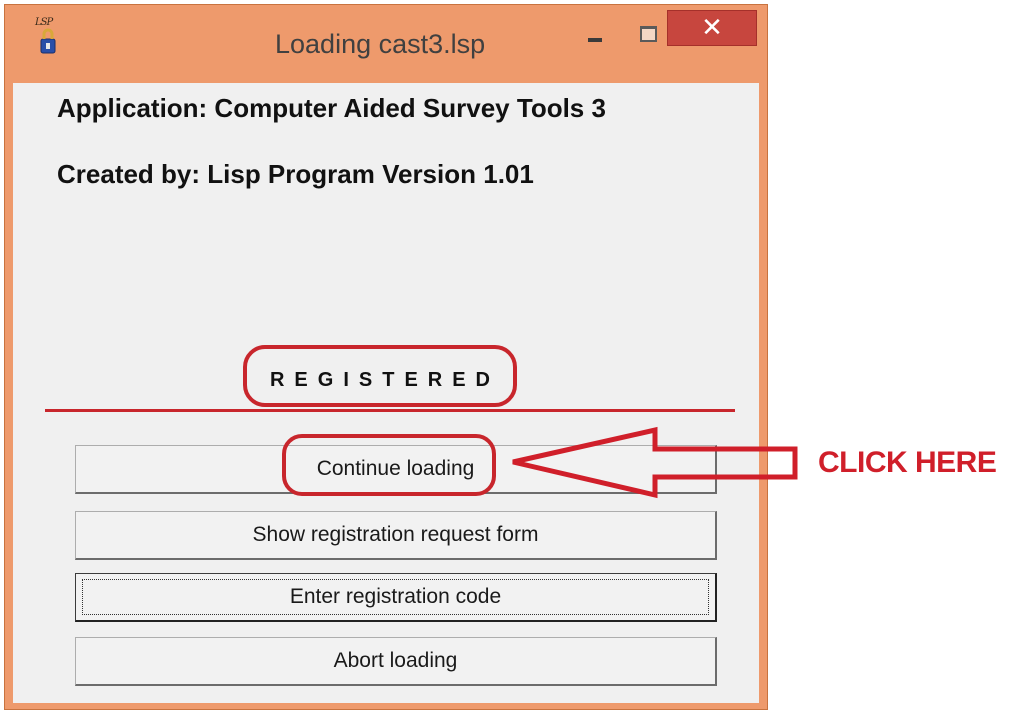 Image resolution: width=1024 pixels, height=716 pixels. What do you see at coordinates (385, 379) in the screenshot?
I see `registered-status: REGISTERED` at bounding box center [385, 379].